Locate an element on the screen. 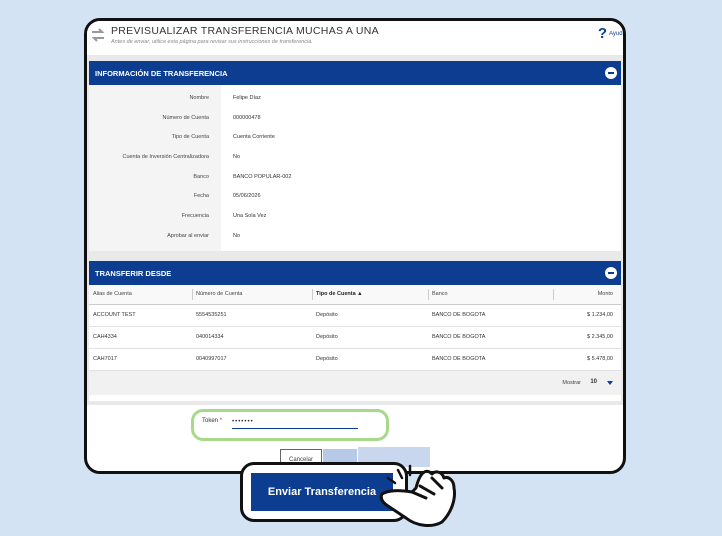 The height and width of the screenshot is (536, 722). column-header-account-type: Tipo de Cuenta ▲ is located at coordinates (370, 295).